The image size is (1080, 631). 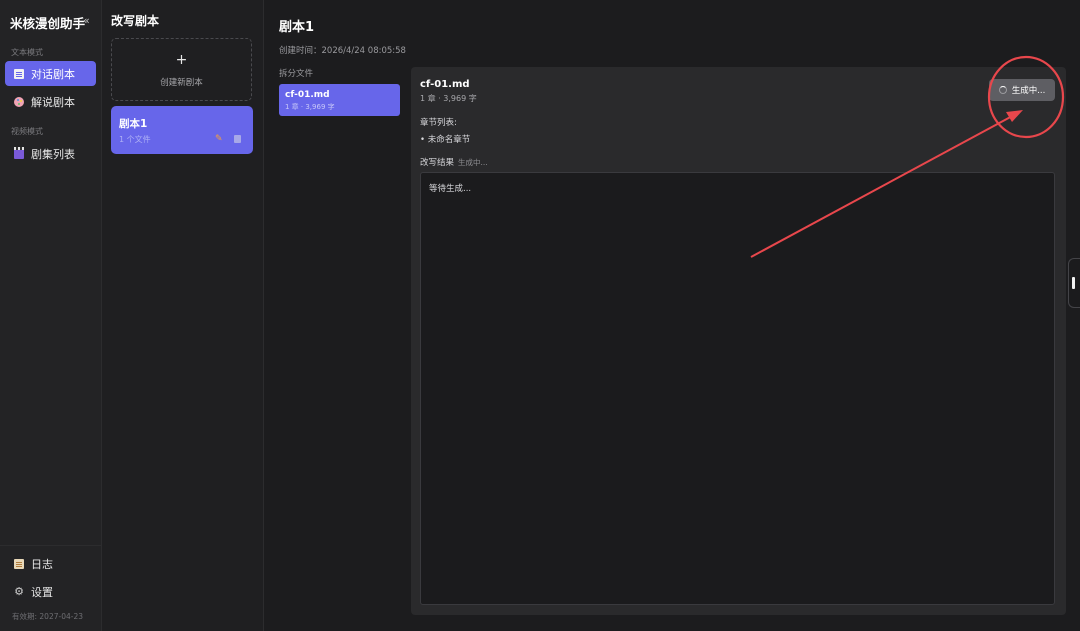 I want to click on sidebar-item-label: 对话剧本, so click(x=53, y=74).